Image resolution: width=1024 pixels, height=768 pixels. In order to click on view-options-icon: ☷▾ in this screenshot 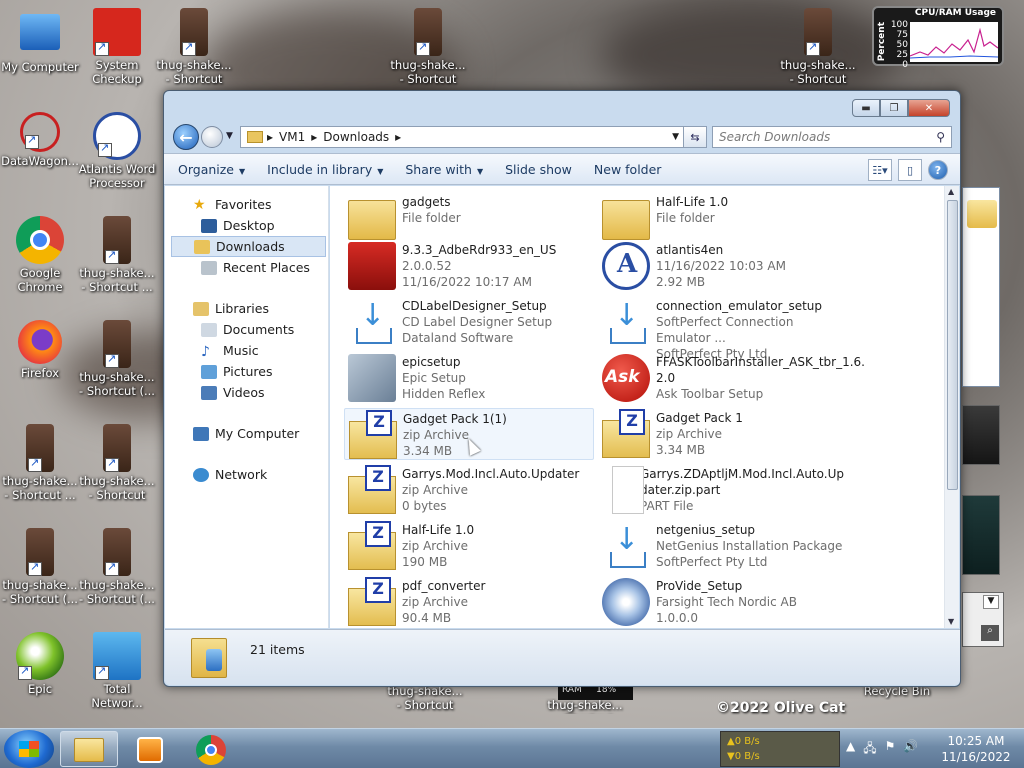, I will do `click(880, 170)`.